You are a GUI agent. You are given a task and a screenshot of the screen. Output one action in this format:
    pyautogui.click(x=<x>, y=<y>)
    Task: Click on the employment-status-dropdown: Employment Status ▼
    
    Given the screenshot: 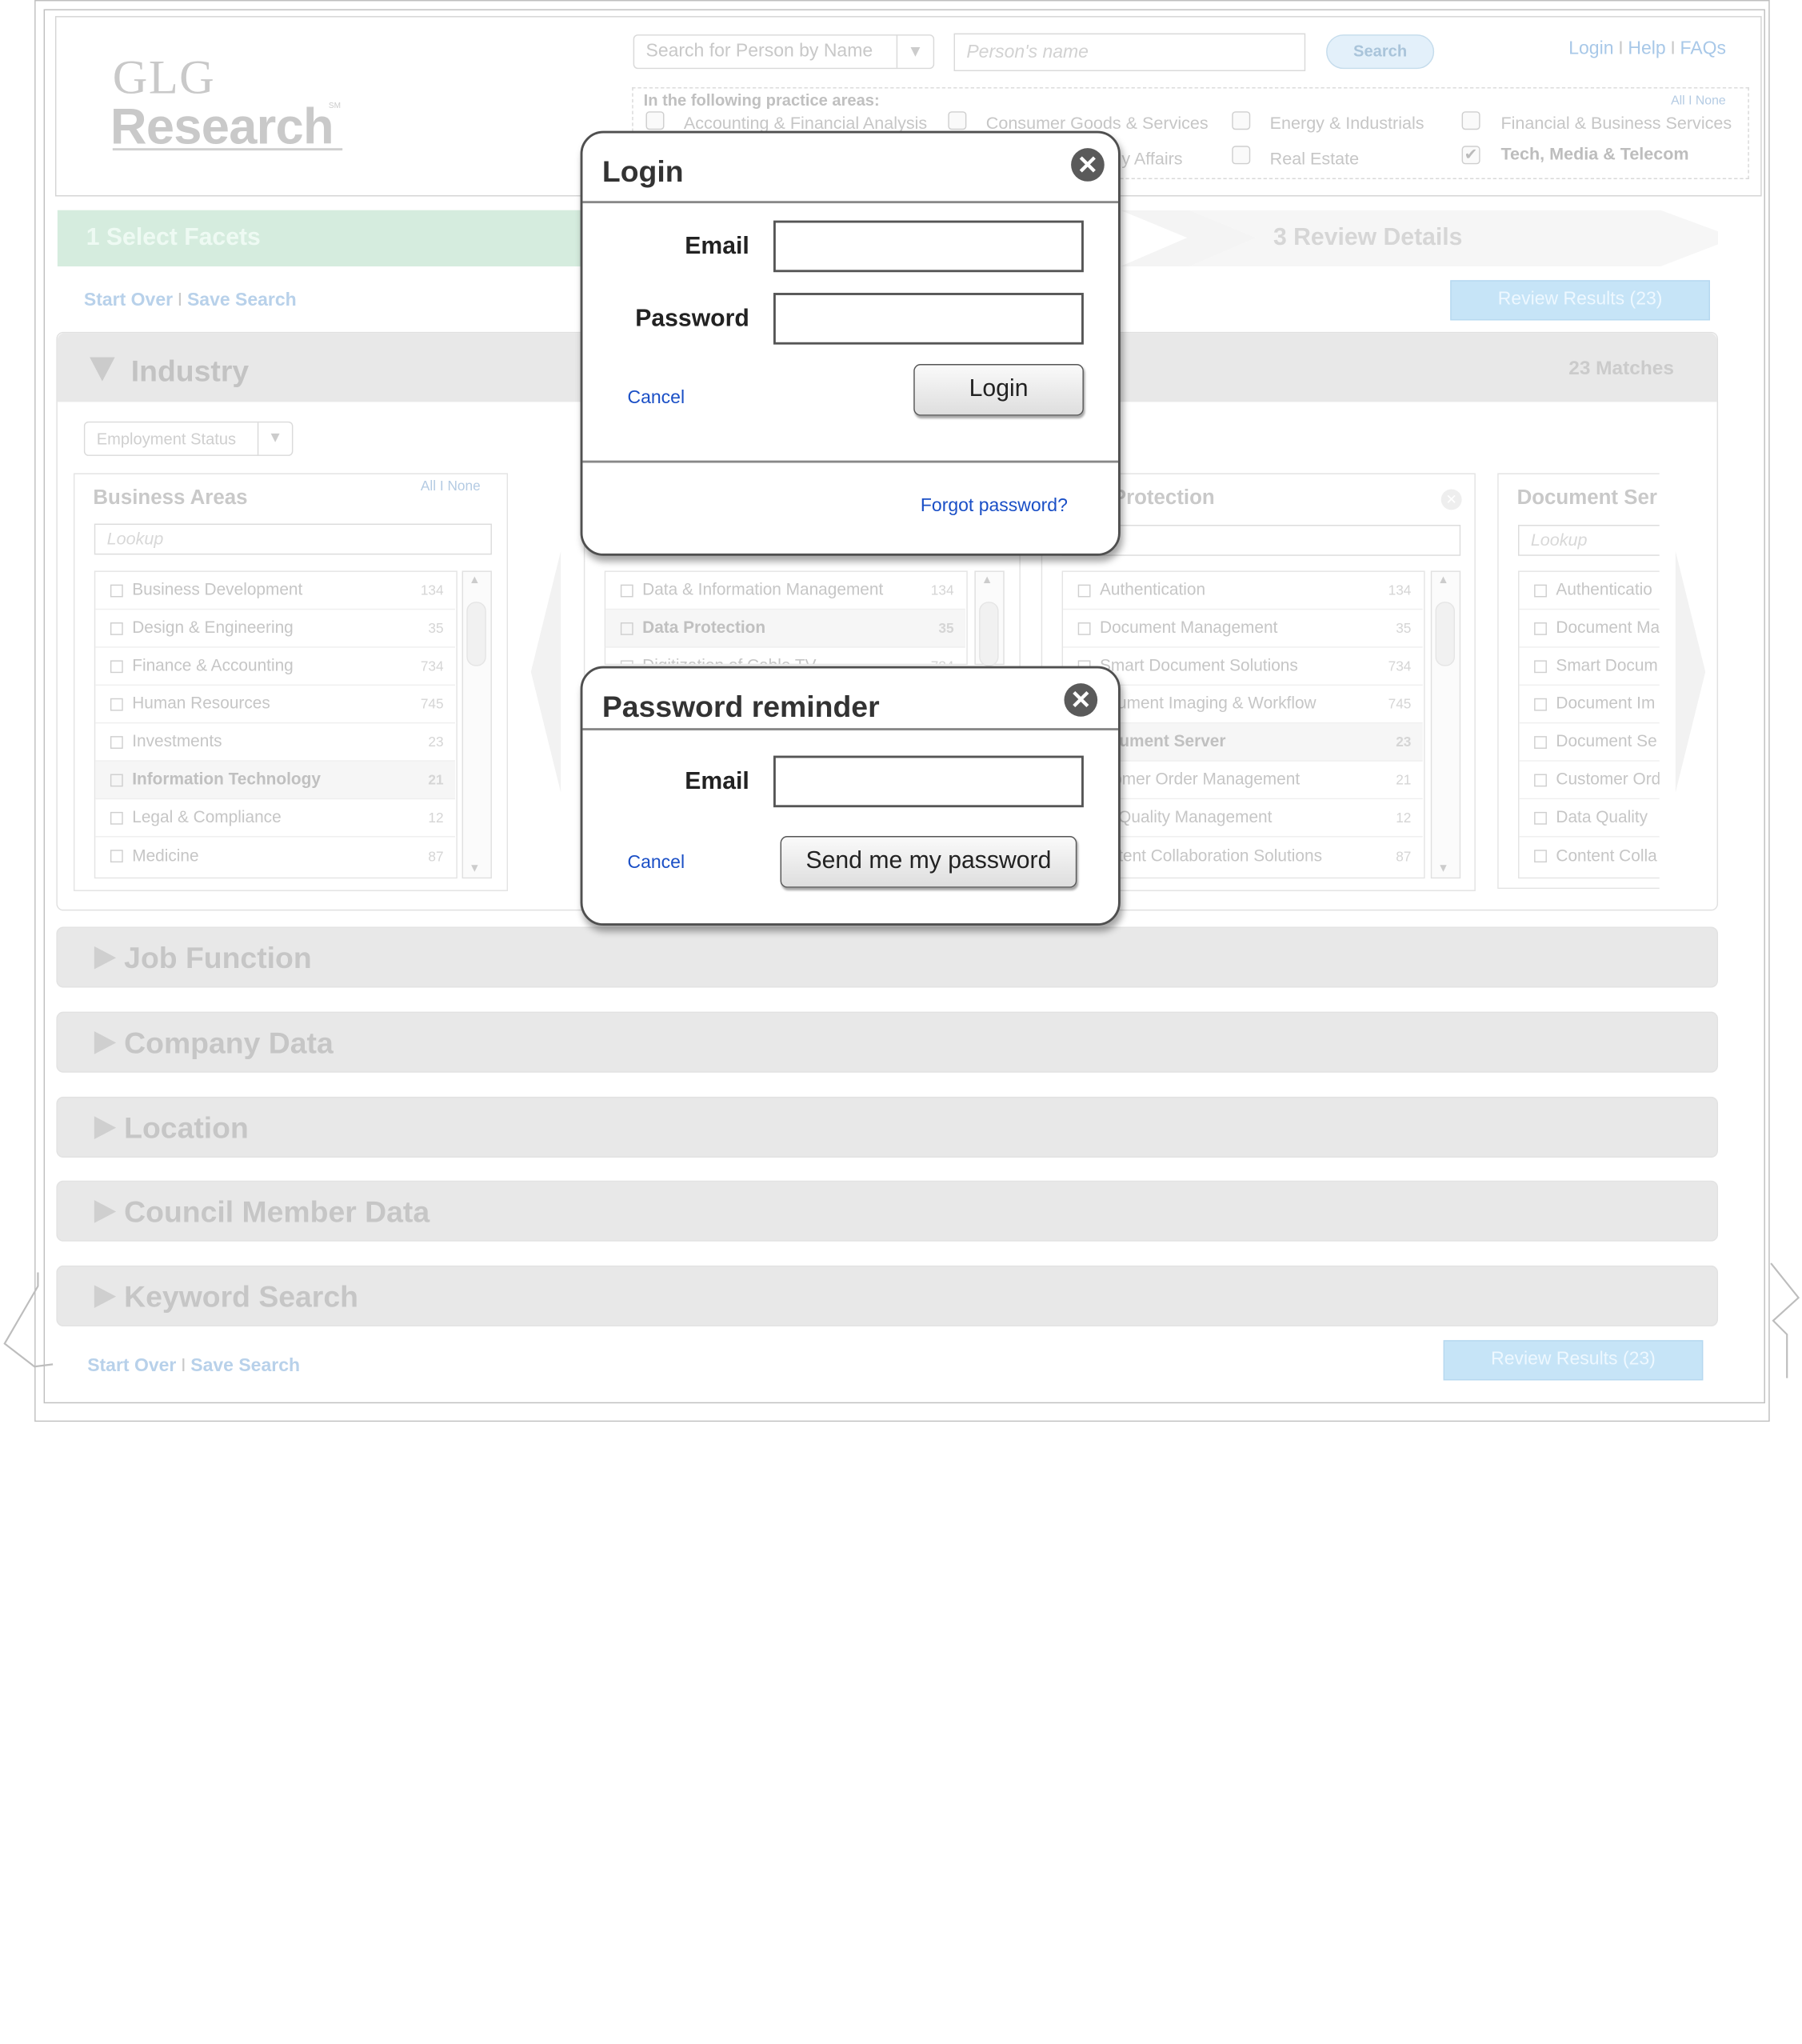 What is the action you would take?
    pyautogui.click(x=188, y=438)
    